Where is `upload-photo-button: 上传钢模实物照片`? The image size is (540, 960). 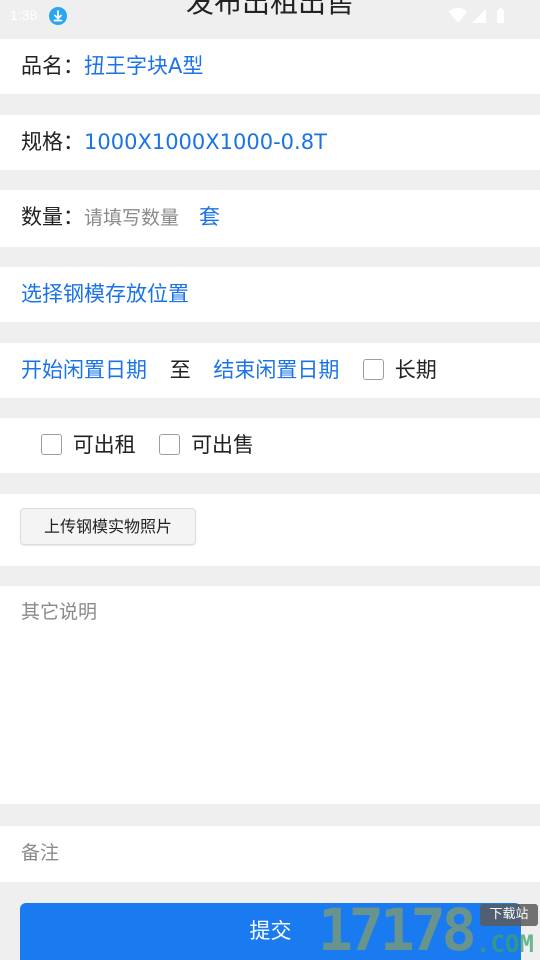
upload-photo-button: 上传钢模实物照片 is located at coordinates (108, 526).